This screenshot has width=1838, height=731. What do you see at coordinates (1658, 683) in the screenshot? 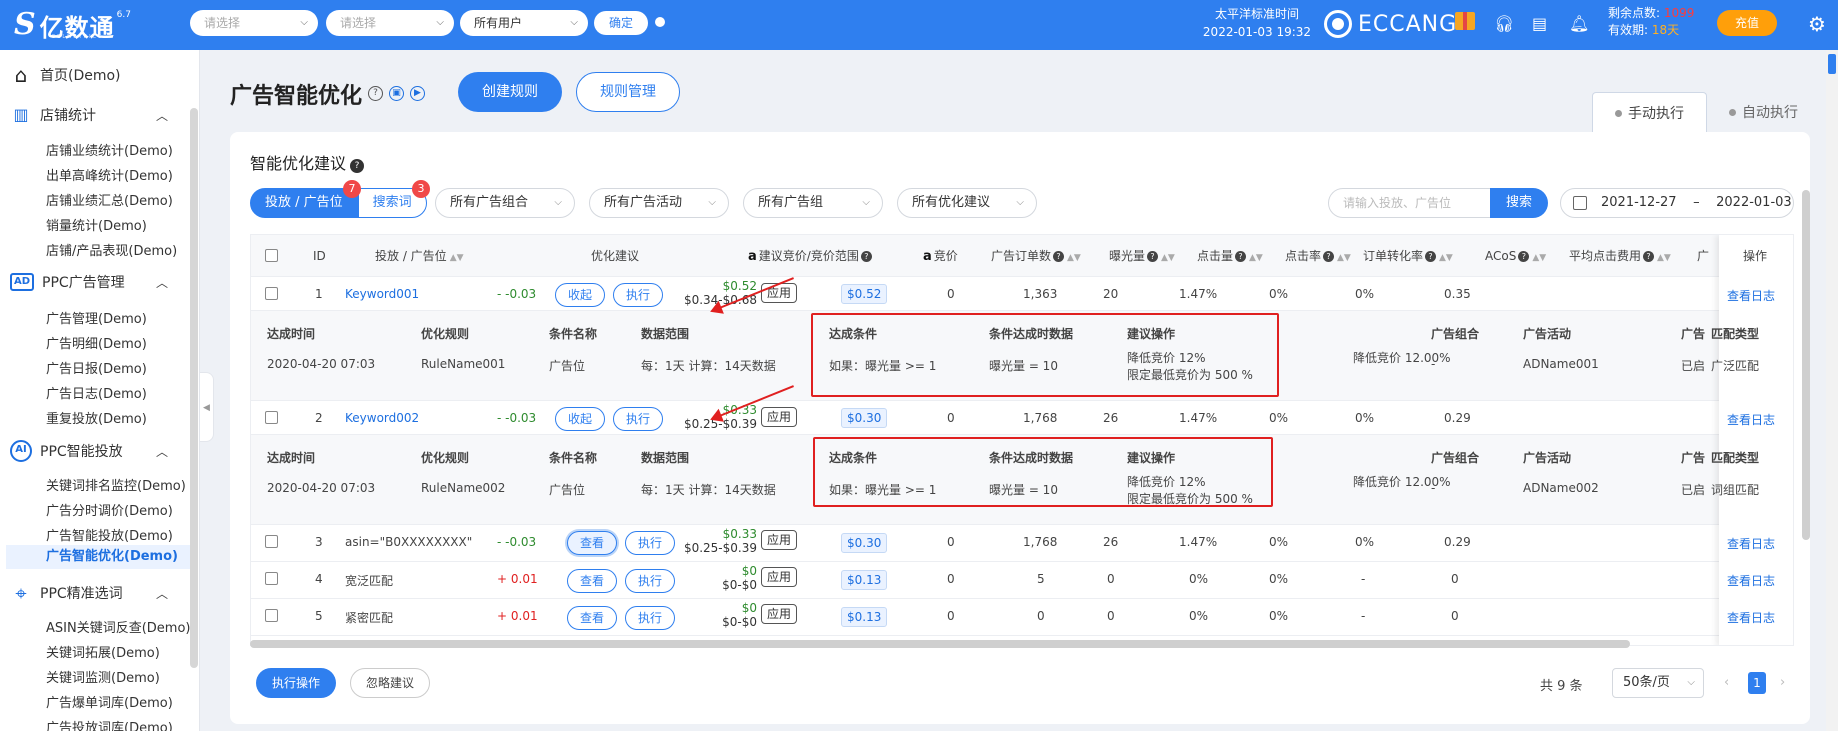
I see `page-size-select: 50条/页 ⌵` at bounding box center [1658, 683].